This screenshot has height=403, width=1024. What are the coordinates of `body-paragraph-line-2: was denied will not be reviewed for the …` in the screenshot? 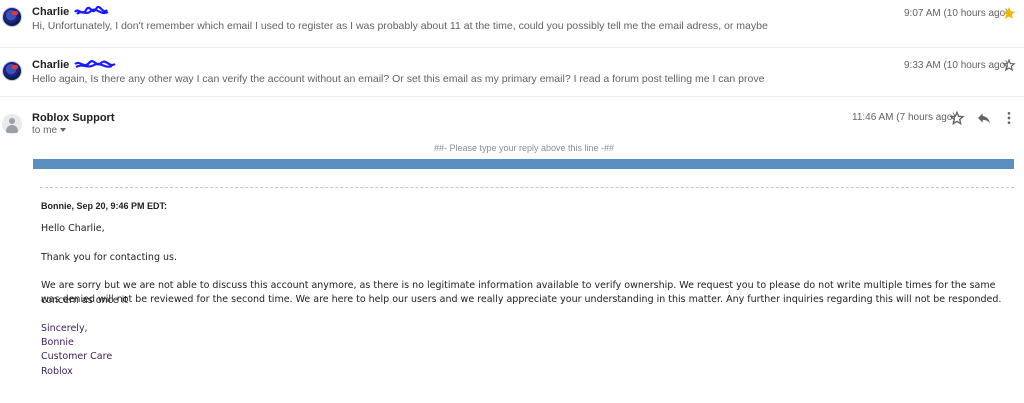 It's located at (521, 299).